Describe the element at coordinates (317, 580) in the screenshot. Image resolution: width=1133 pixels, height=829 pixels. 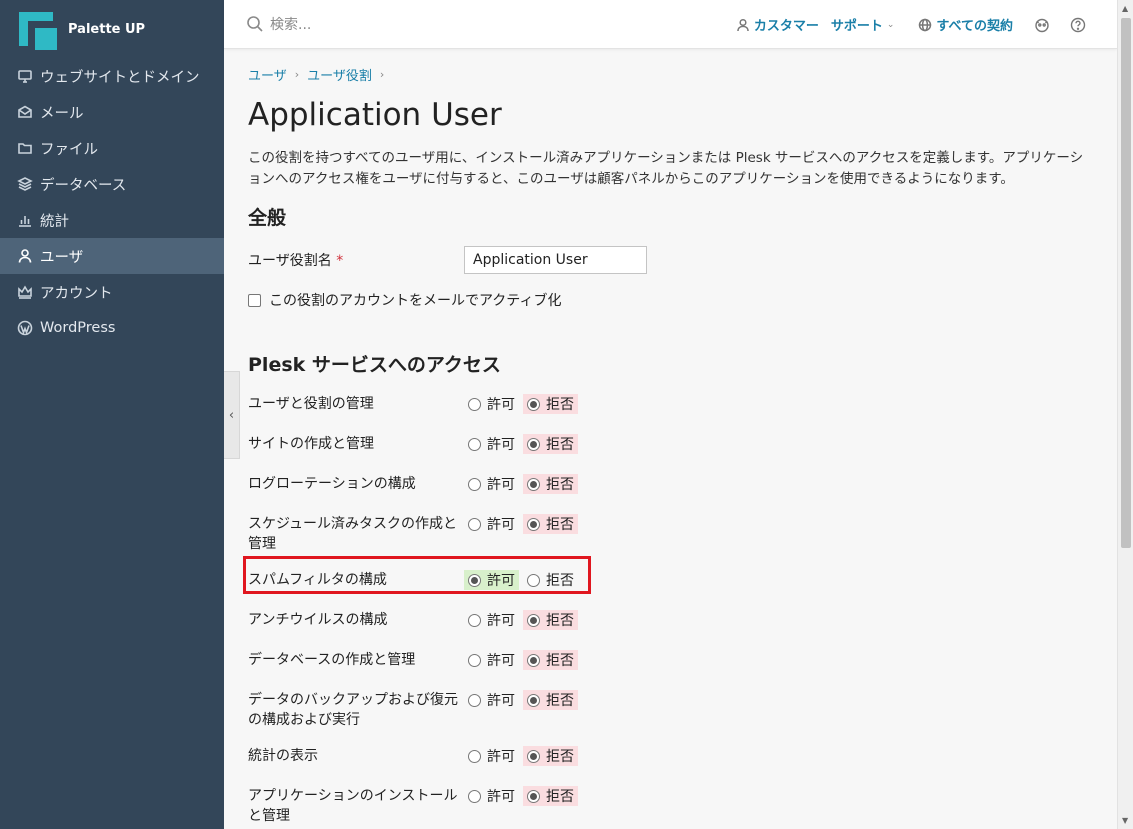
I see `permission-label: スパムフィルタの構成` at that location.